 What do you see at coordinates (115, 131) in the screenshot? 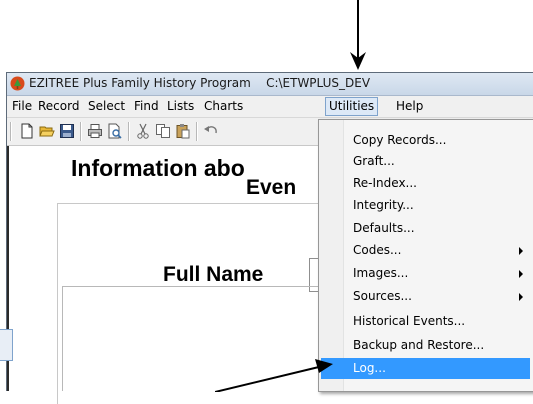
I see `print-preview-icon` at bounding box center [115, 131].